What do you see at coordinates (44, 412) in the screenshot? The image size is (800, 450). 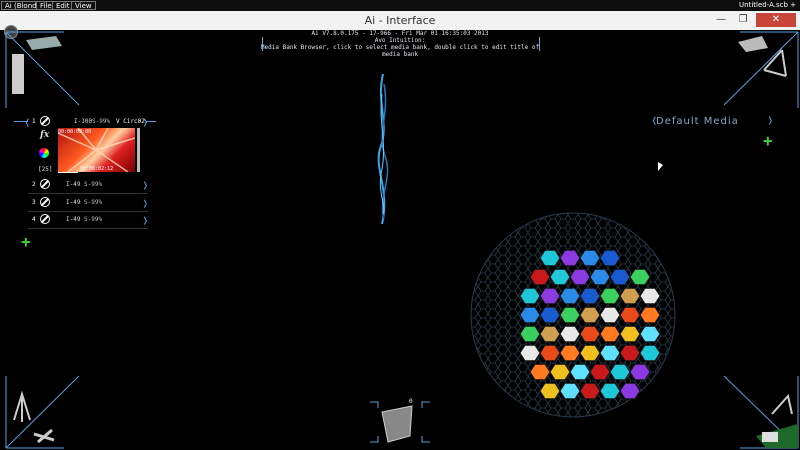 I see `bottom-left-corner-panel` at bounding box center [44, 412].